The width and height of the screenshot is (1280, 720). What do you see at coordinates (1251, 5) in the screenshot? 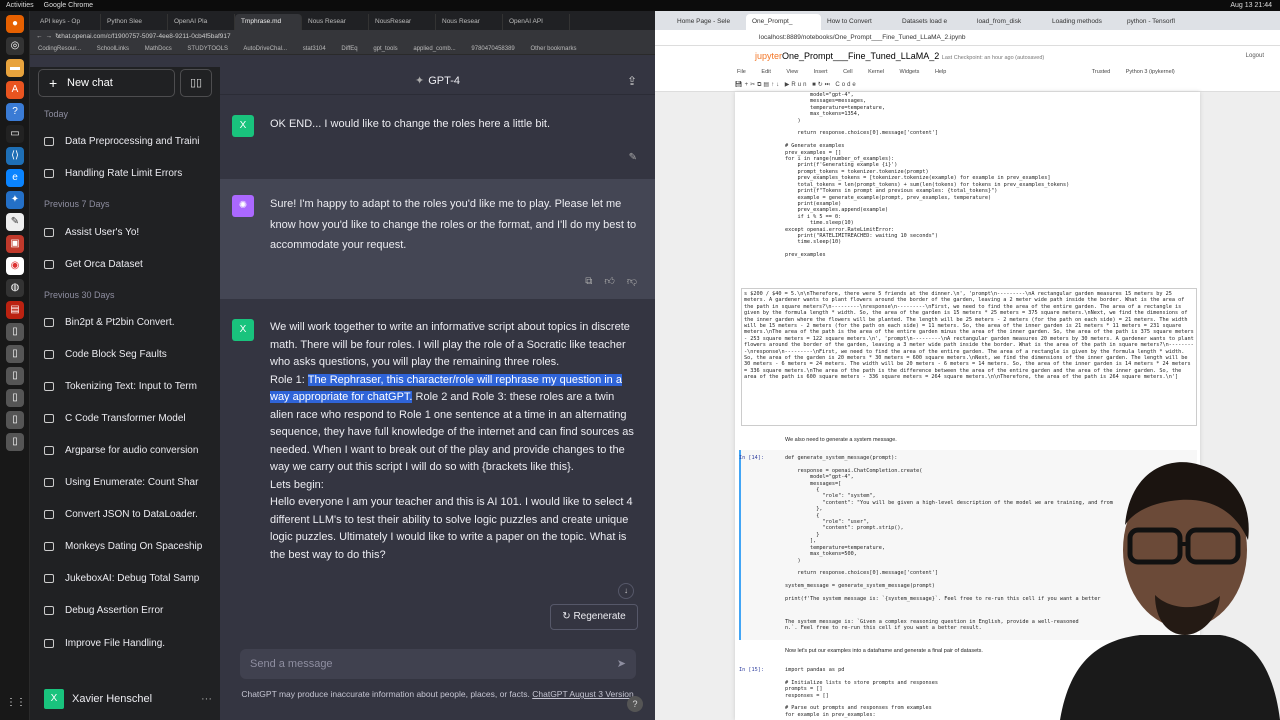
I see `clock: Aug 13 21:44` at bounding box center [1251, 5].